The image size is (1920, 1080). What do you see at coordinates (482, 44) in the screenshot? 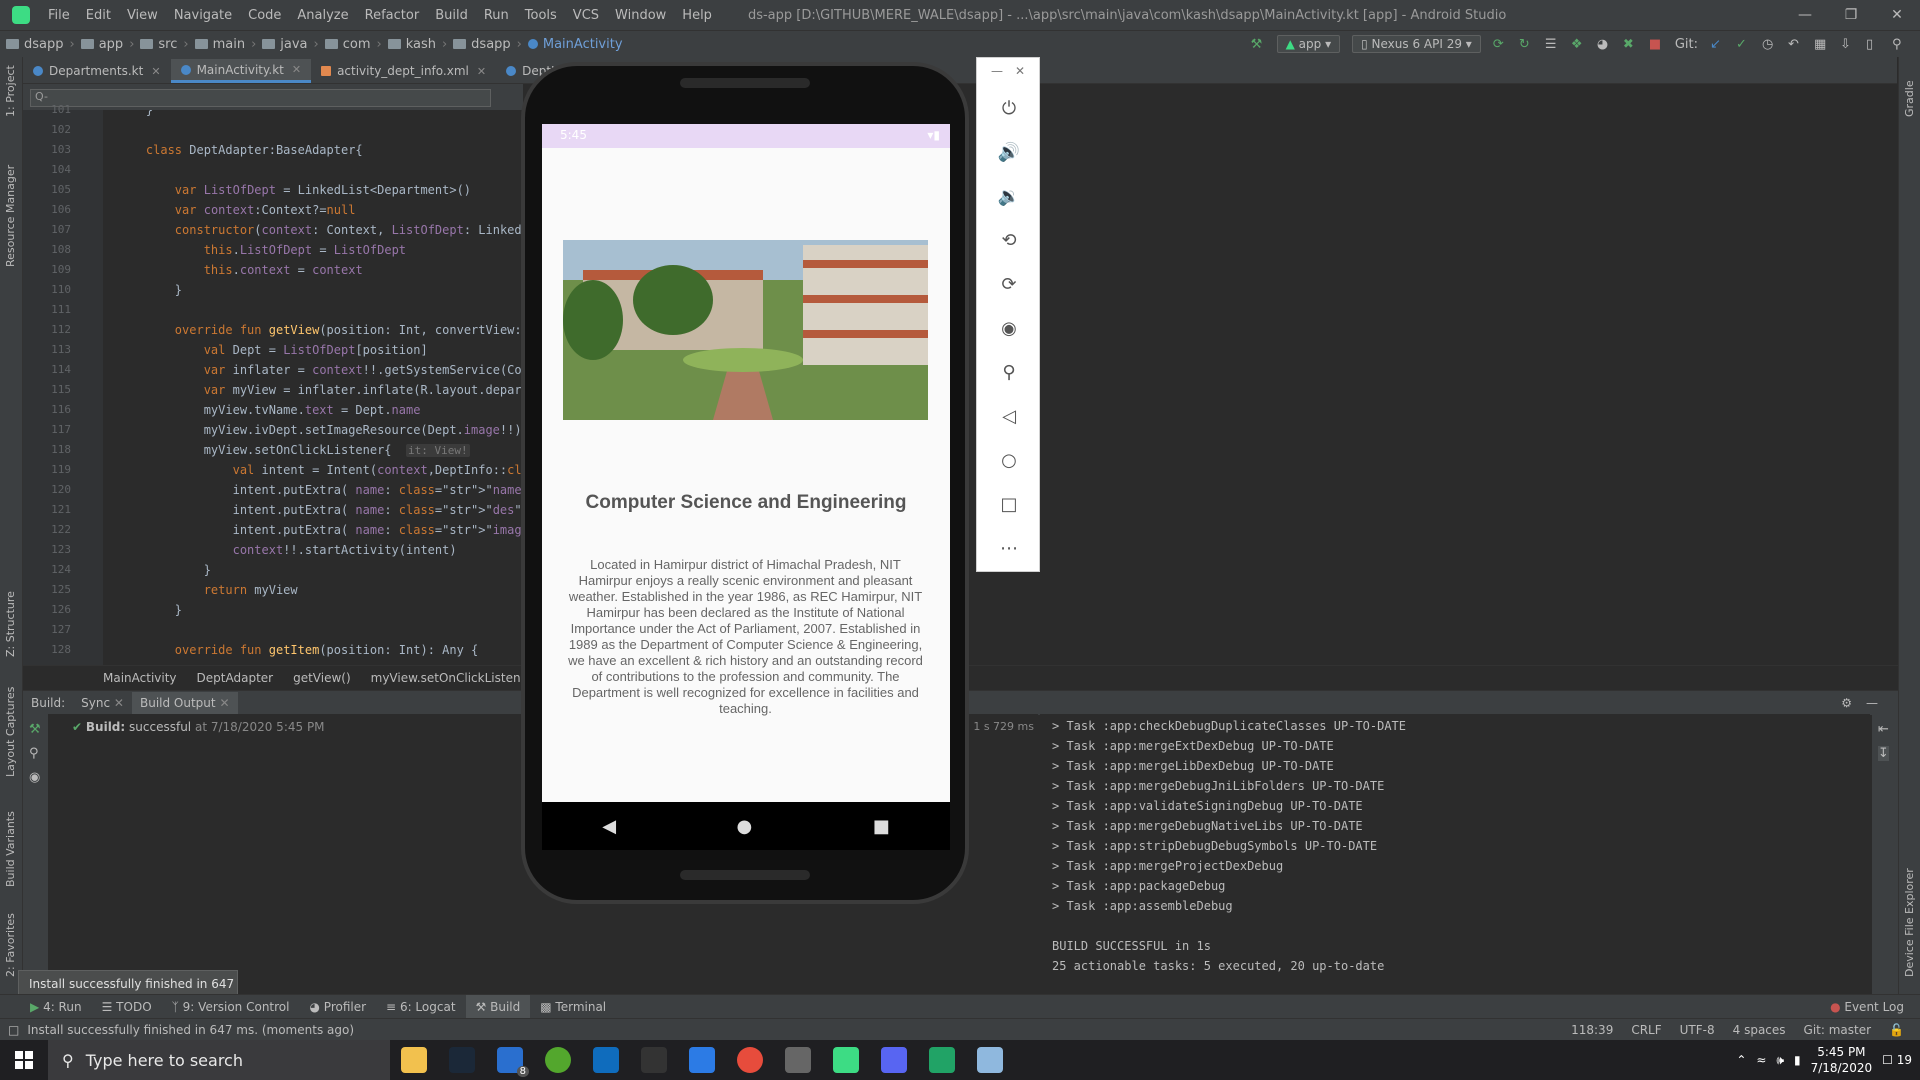
I see `breadcrumb-dsapp-pkg: dsapp` at bounding box center [482, 44].